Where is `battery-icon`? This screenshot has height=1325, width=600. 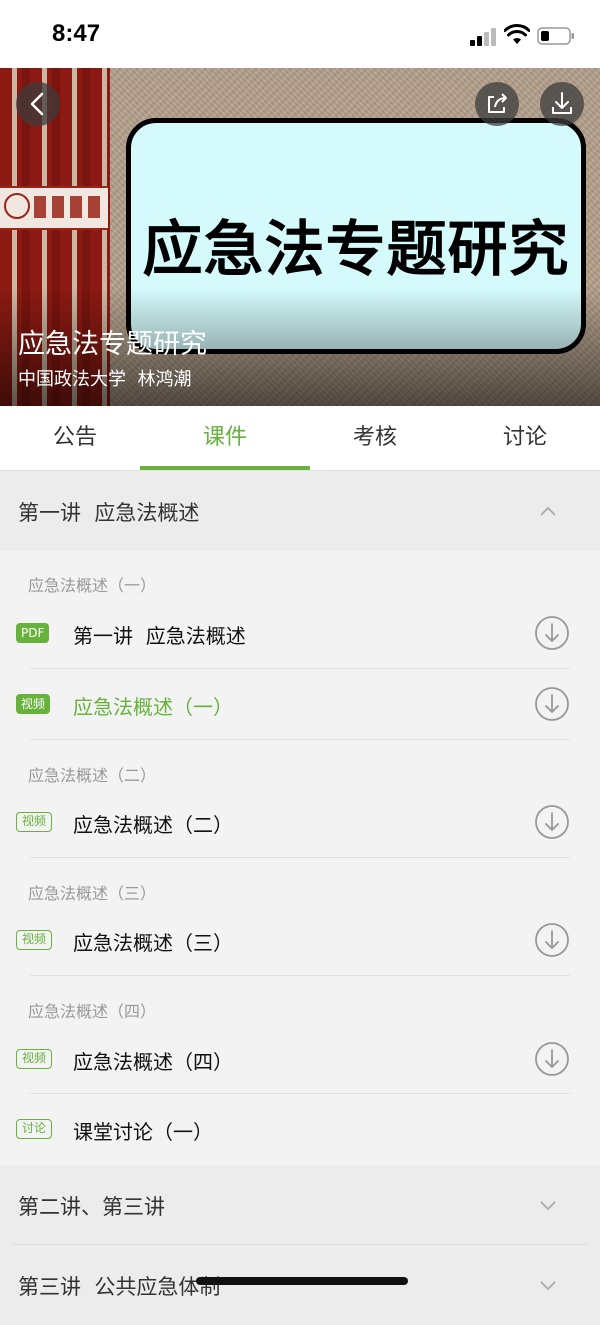 battery-icon is located at coordinates (555, 36).